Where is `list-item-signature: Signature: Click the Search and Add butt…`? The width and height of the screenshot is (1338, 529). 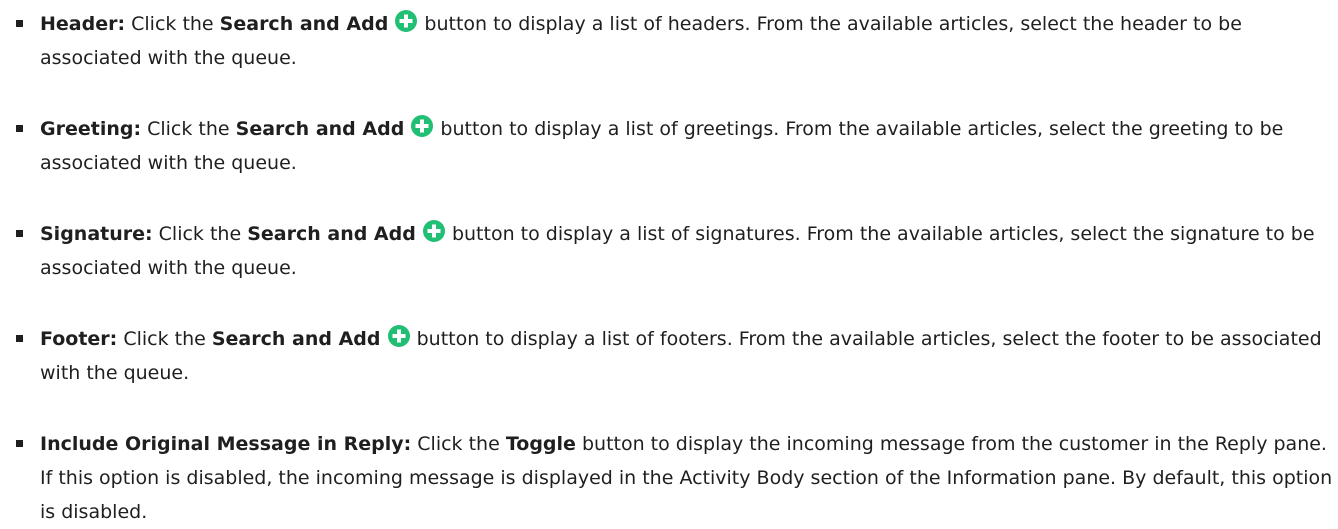
list-item-signature: Signature: Click the Search and Add butt… is located at coordinates (669, 251).